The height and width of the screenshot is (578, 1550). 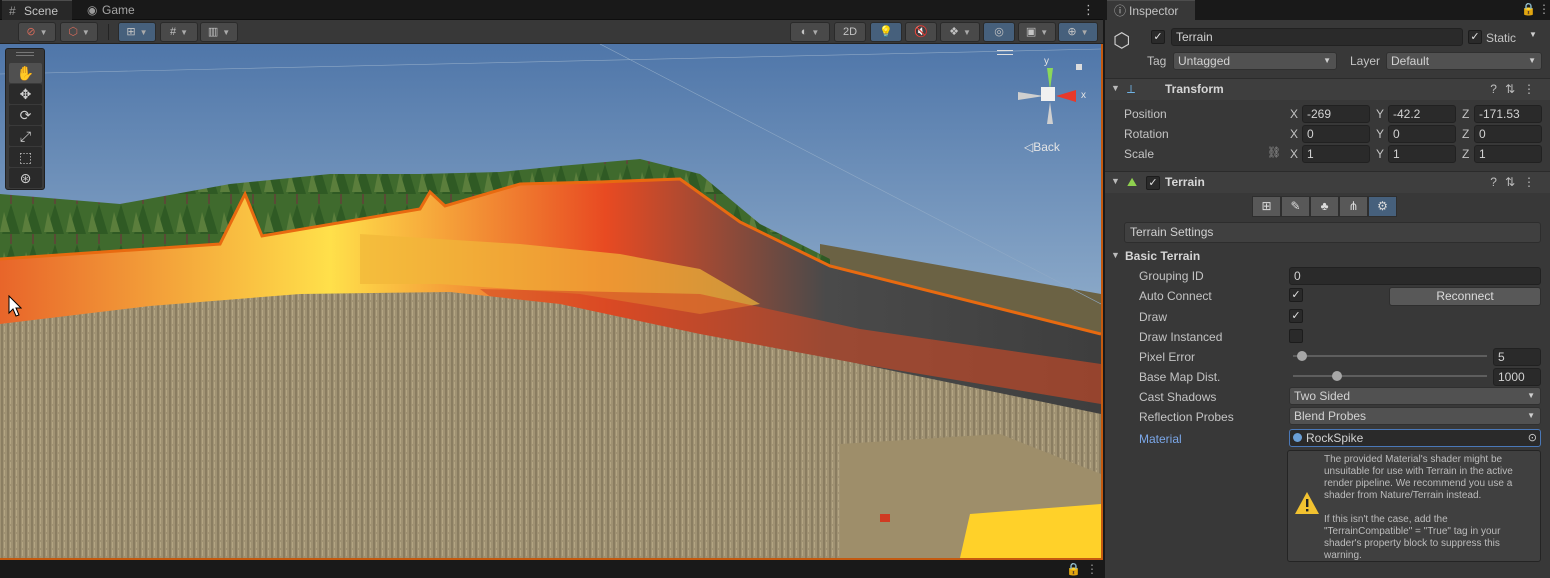 I want to click on effects-dropdown: ❖ ▼, so click(x=960, y=32).